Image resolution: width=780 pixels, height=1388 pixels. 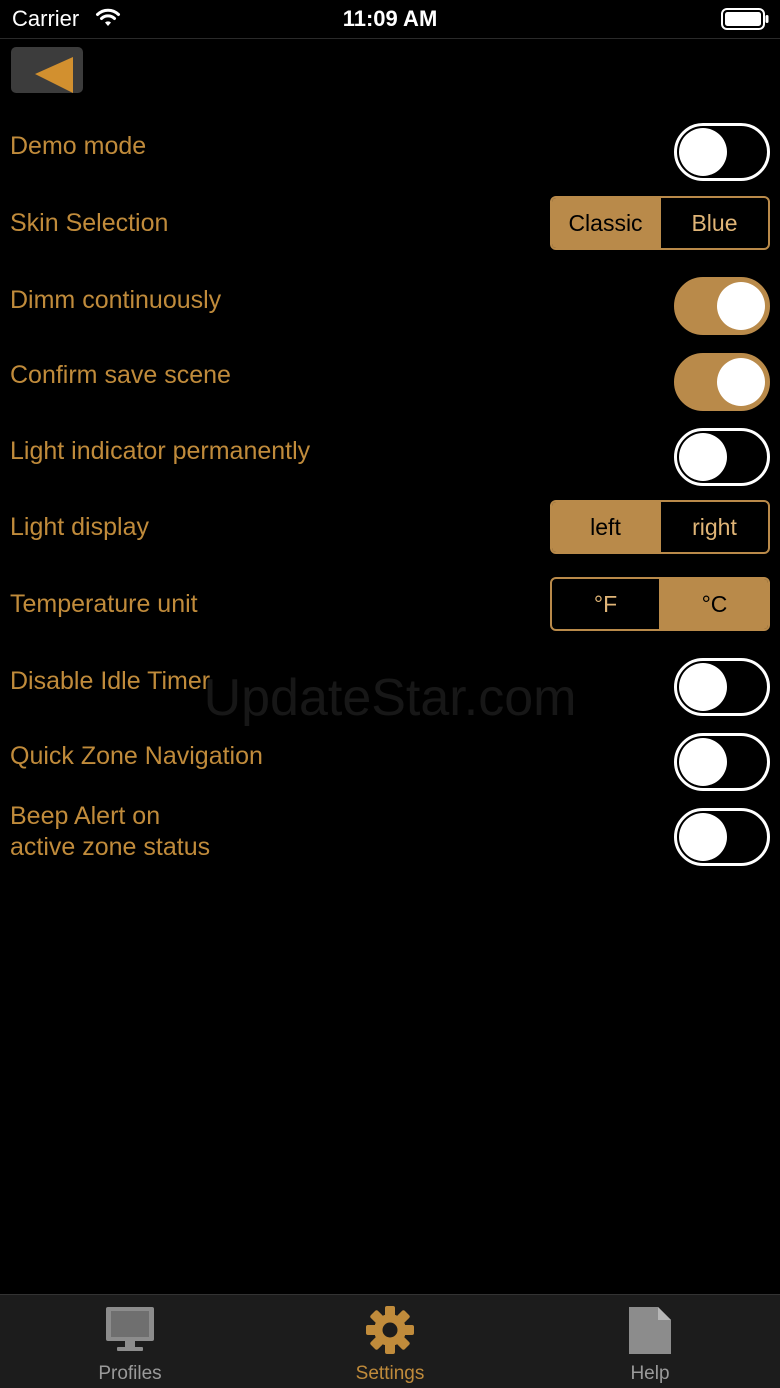 What do you see at coordinates (390, 835) in the screenshot?
I see `setting-beep-alert: Beep Alert on active zone status` at bounding box center [390, 835].